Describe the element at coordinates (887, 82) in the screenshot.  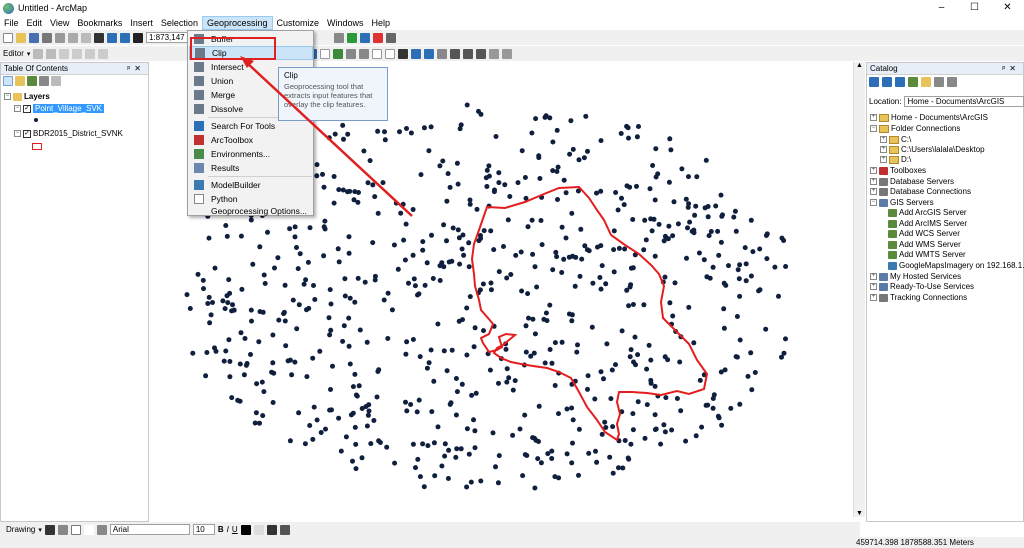
I see `forward-arrow-icon` at that location.